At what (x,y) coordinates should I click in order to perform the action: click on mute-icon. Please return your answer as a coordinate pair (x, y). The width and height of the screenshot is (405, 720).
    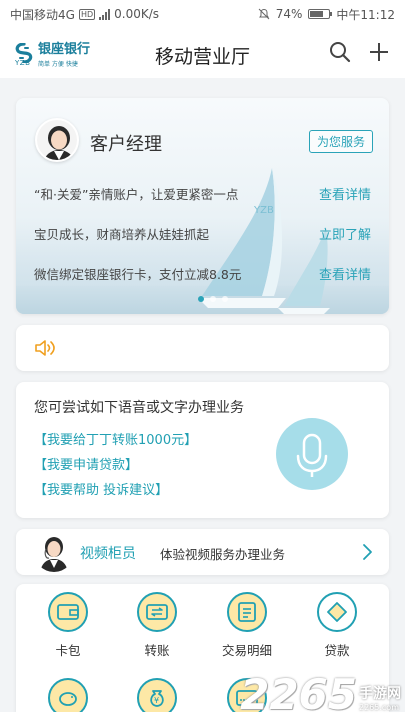
    Looking at the image, I should click on (264, 14).